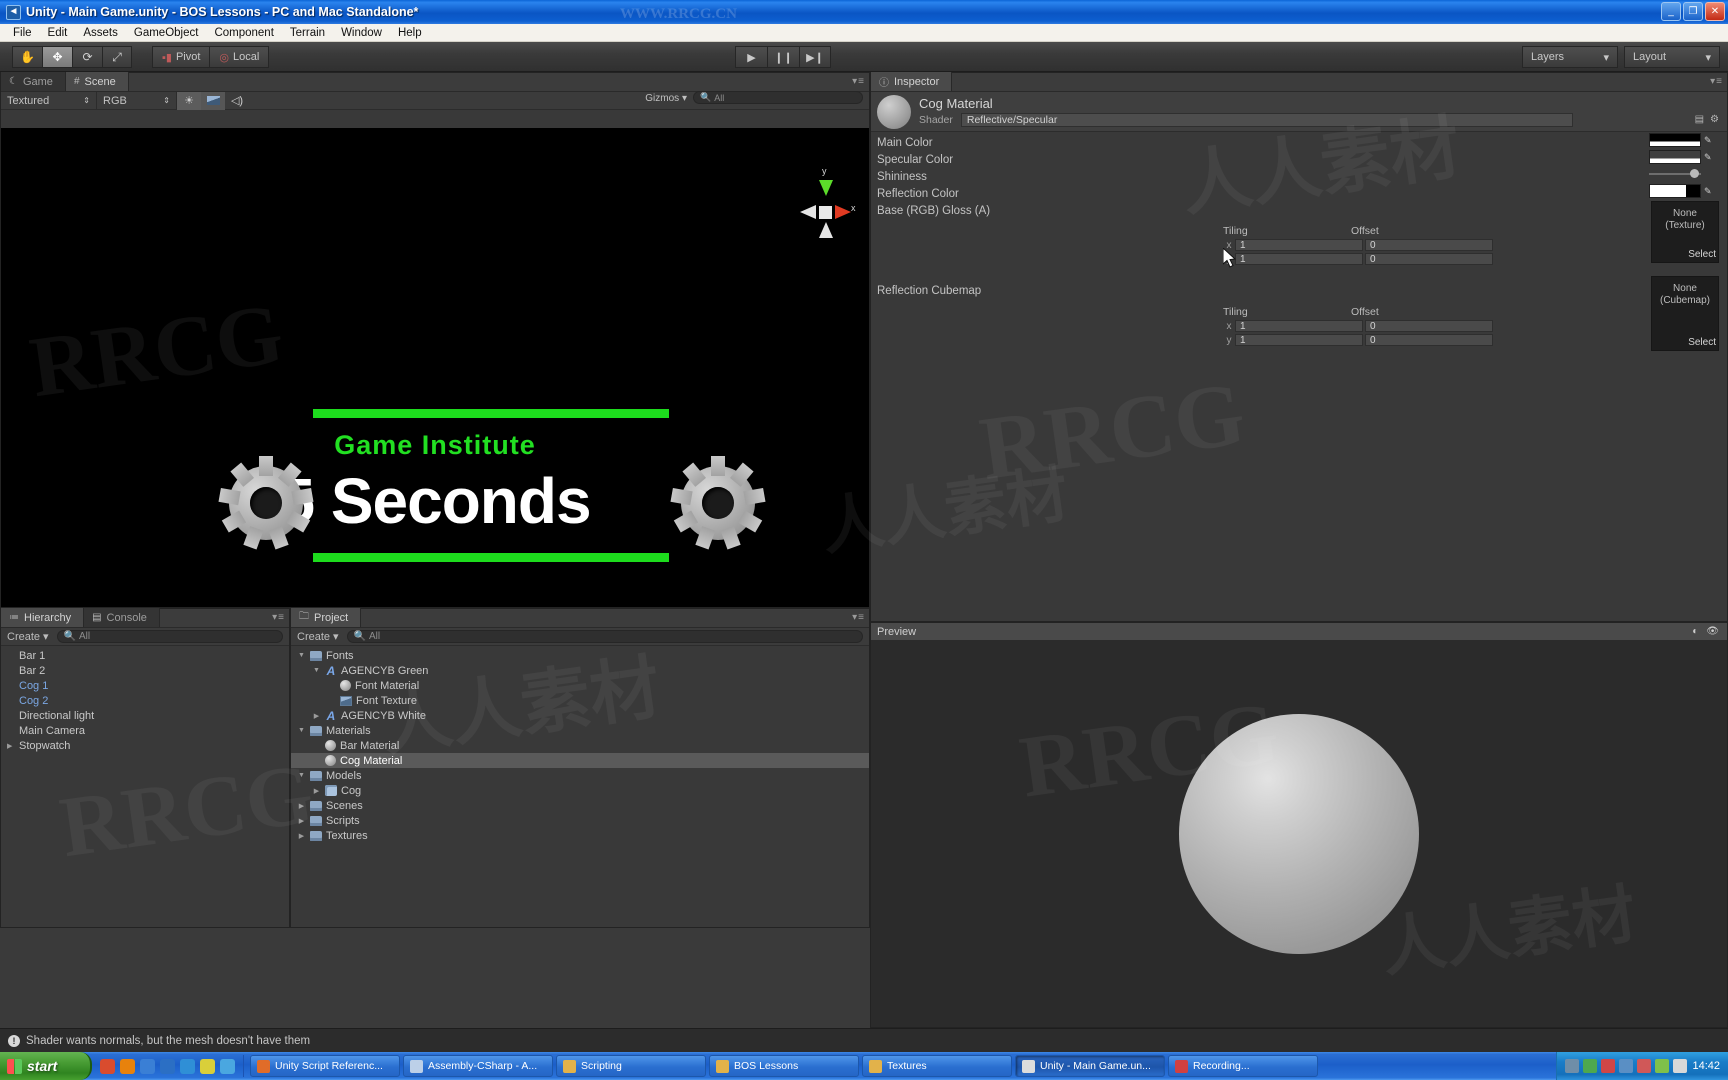 This screenshot has width=1728, height=1080. I want to click on shininess-slider-handle, so click(1694, 173).